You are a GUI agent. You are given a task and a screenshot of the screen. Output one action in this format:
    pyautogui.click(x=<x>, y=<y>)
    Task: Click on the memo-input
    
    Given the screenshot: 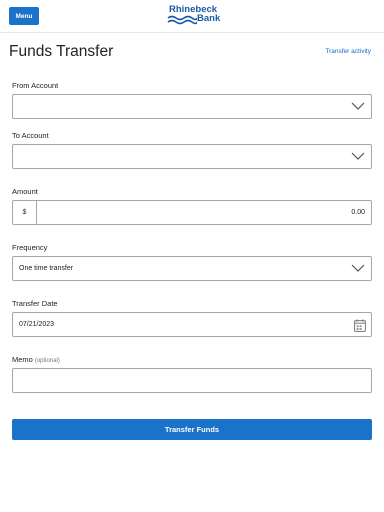 What is the action you would take?
    pyautogui.click(x=192, y=380)
    